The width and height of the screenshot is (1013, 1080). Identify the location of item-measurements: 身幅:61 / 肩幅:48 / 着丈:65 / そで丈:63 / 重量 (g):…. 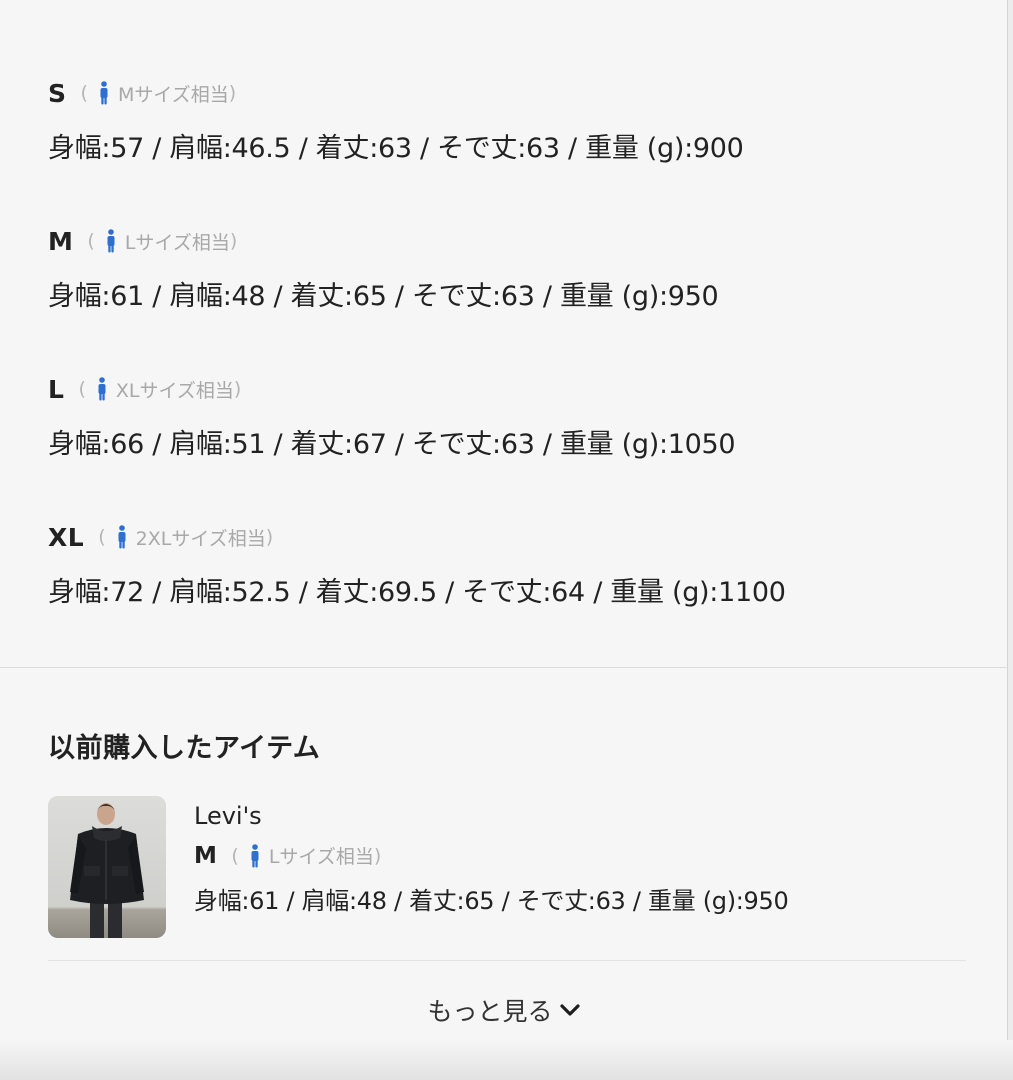
(491, 901).